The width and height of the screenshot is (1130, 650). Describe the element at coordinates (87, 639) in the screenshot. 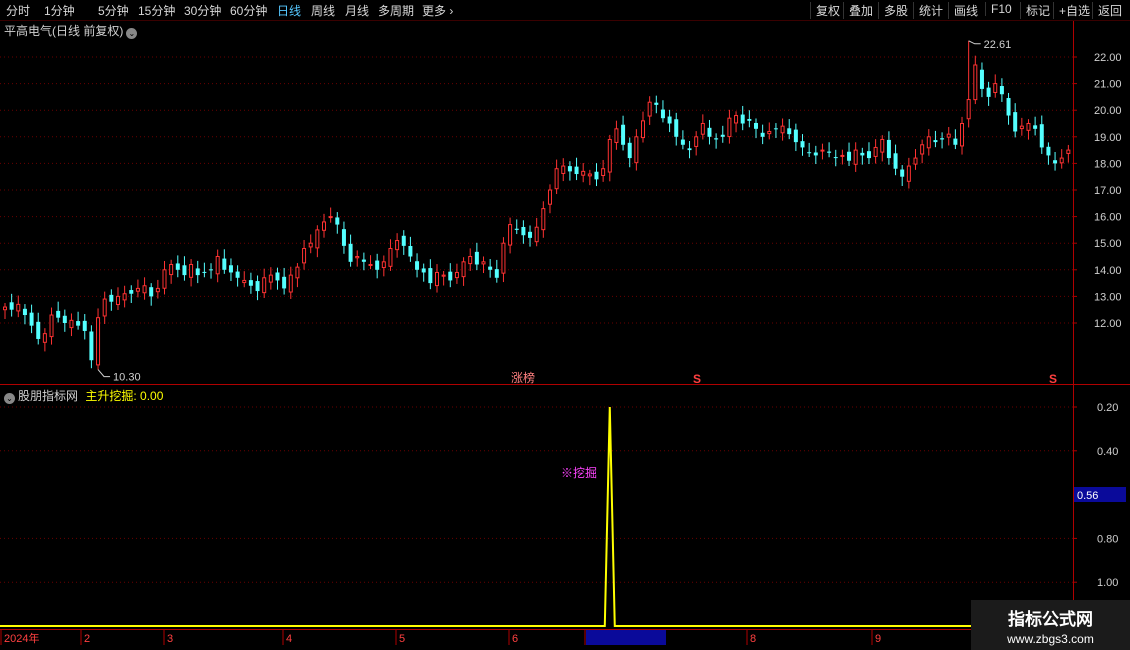

I see `x-tick-label: 2` at that location.